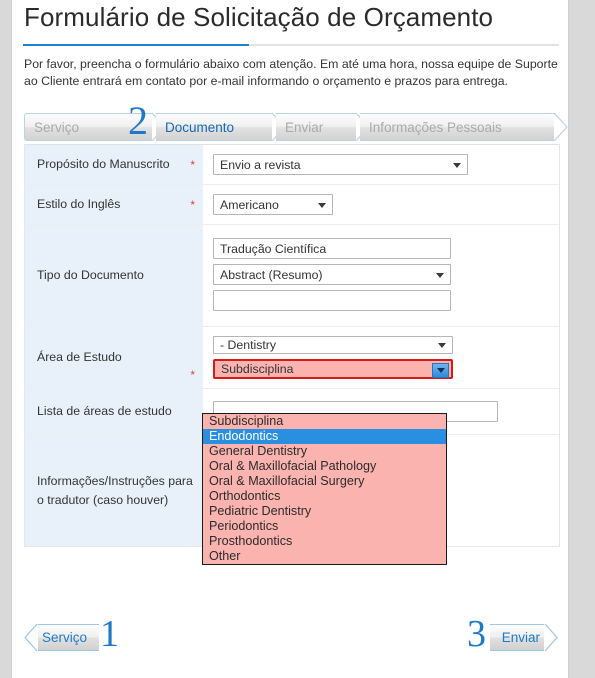 This screenshot has height=678, width=595. What do you see at coordinates (192, 204) in the screenshot?
I see `required-marker-estilo-ingles: *` at bounding box center [192, 204].